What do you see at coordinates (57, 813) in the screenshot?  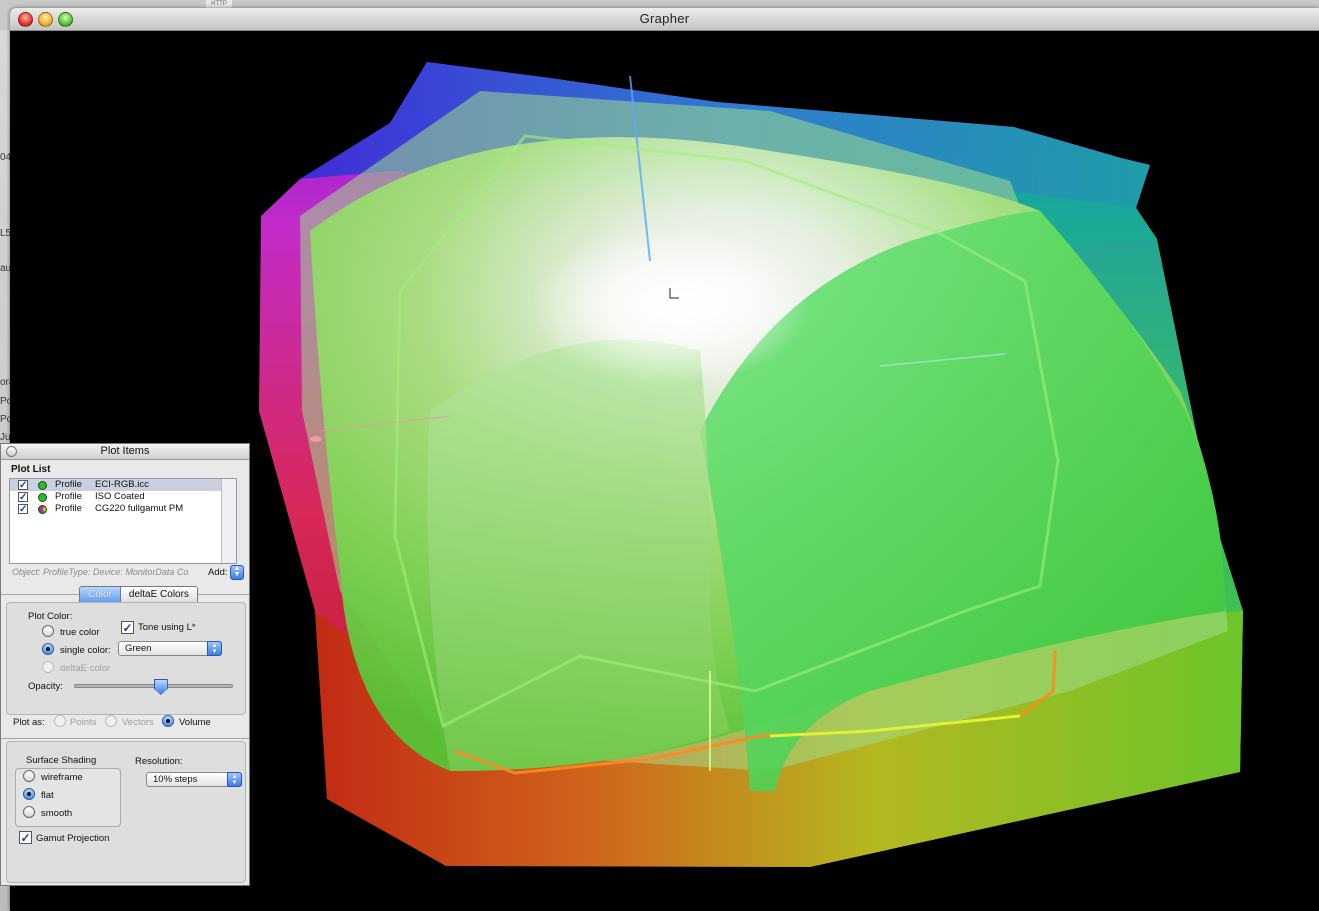 I see `smooth-label: smooth` at bounding box center [57, 813].